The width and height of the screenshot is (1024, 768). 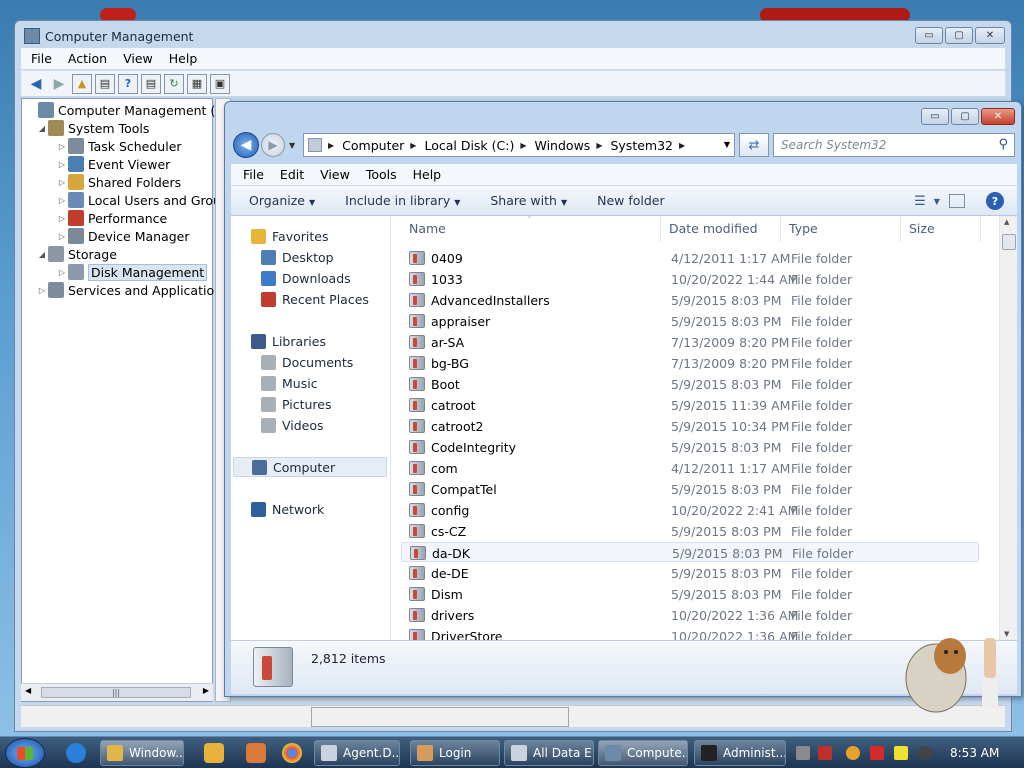 I want to click on scroll-thumb: |||, so click(x=116, y=692).